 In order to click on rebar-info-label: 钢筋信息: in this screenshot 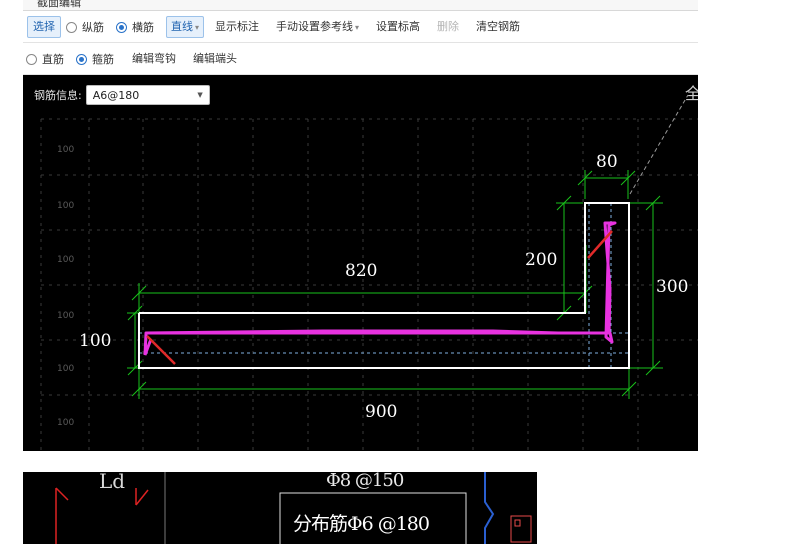, I will do `click(58, 95)`.